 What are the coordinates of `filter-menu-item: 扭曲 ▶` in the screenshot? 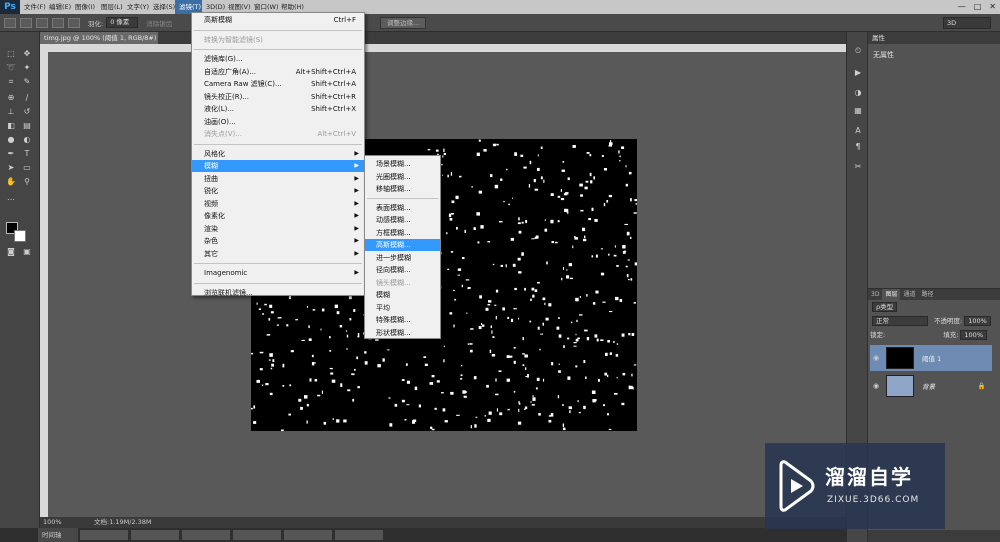 It's located at (278, 179).